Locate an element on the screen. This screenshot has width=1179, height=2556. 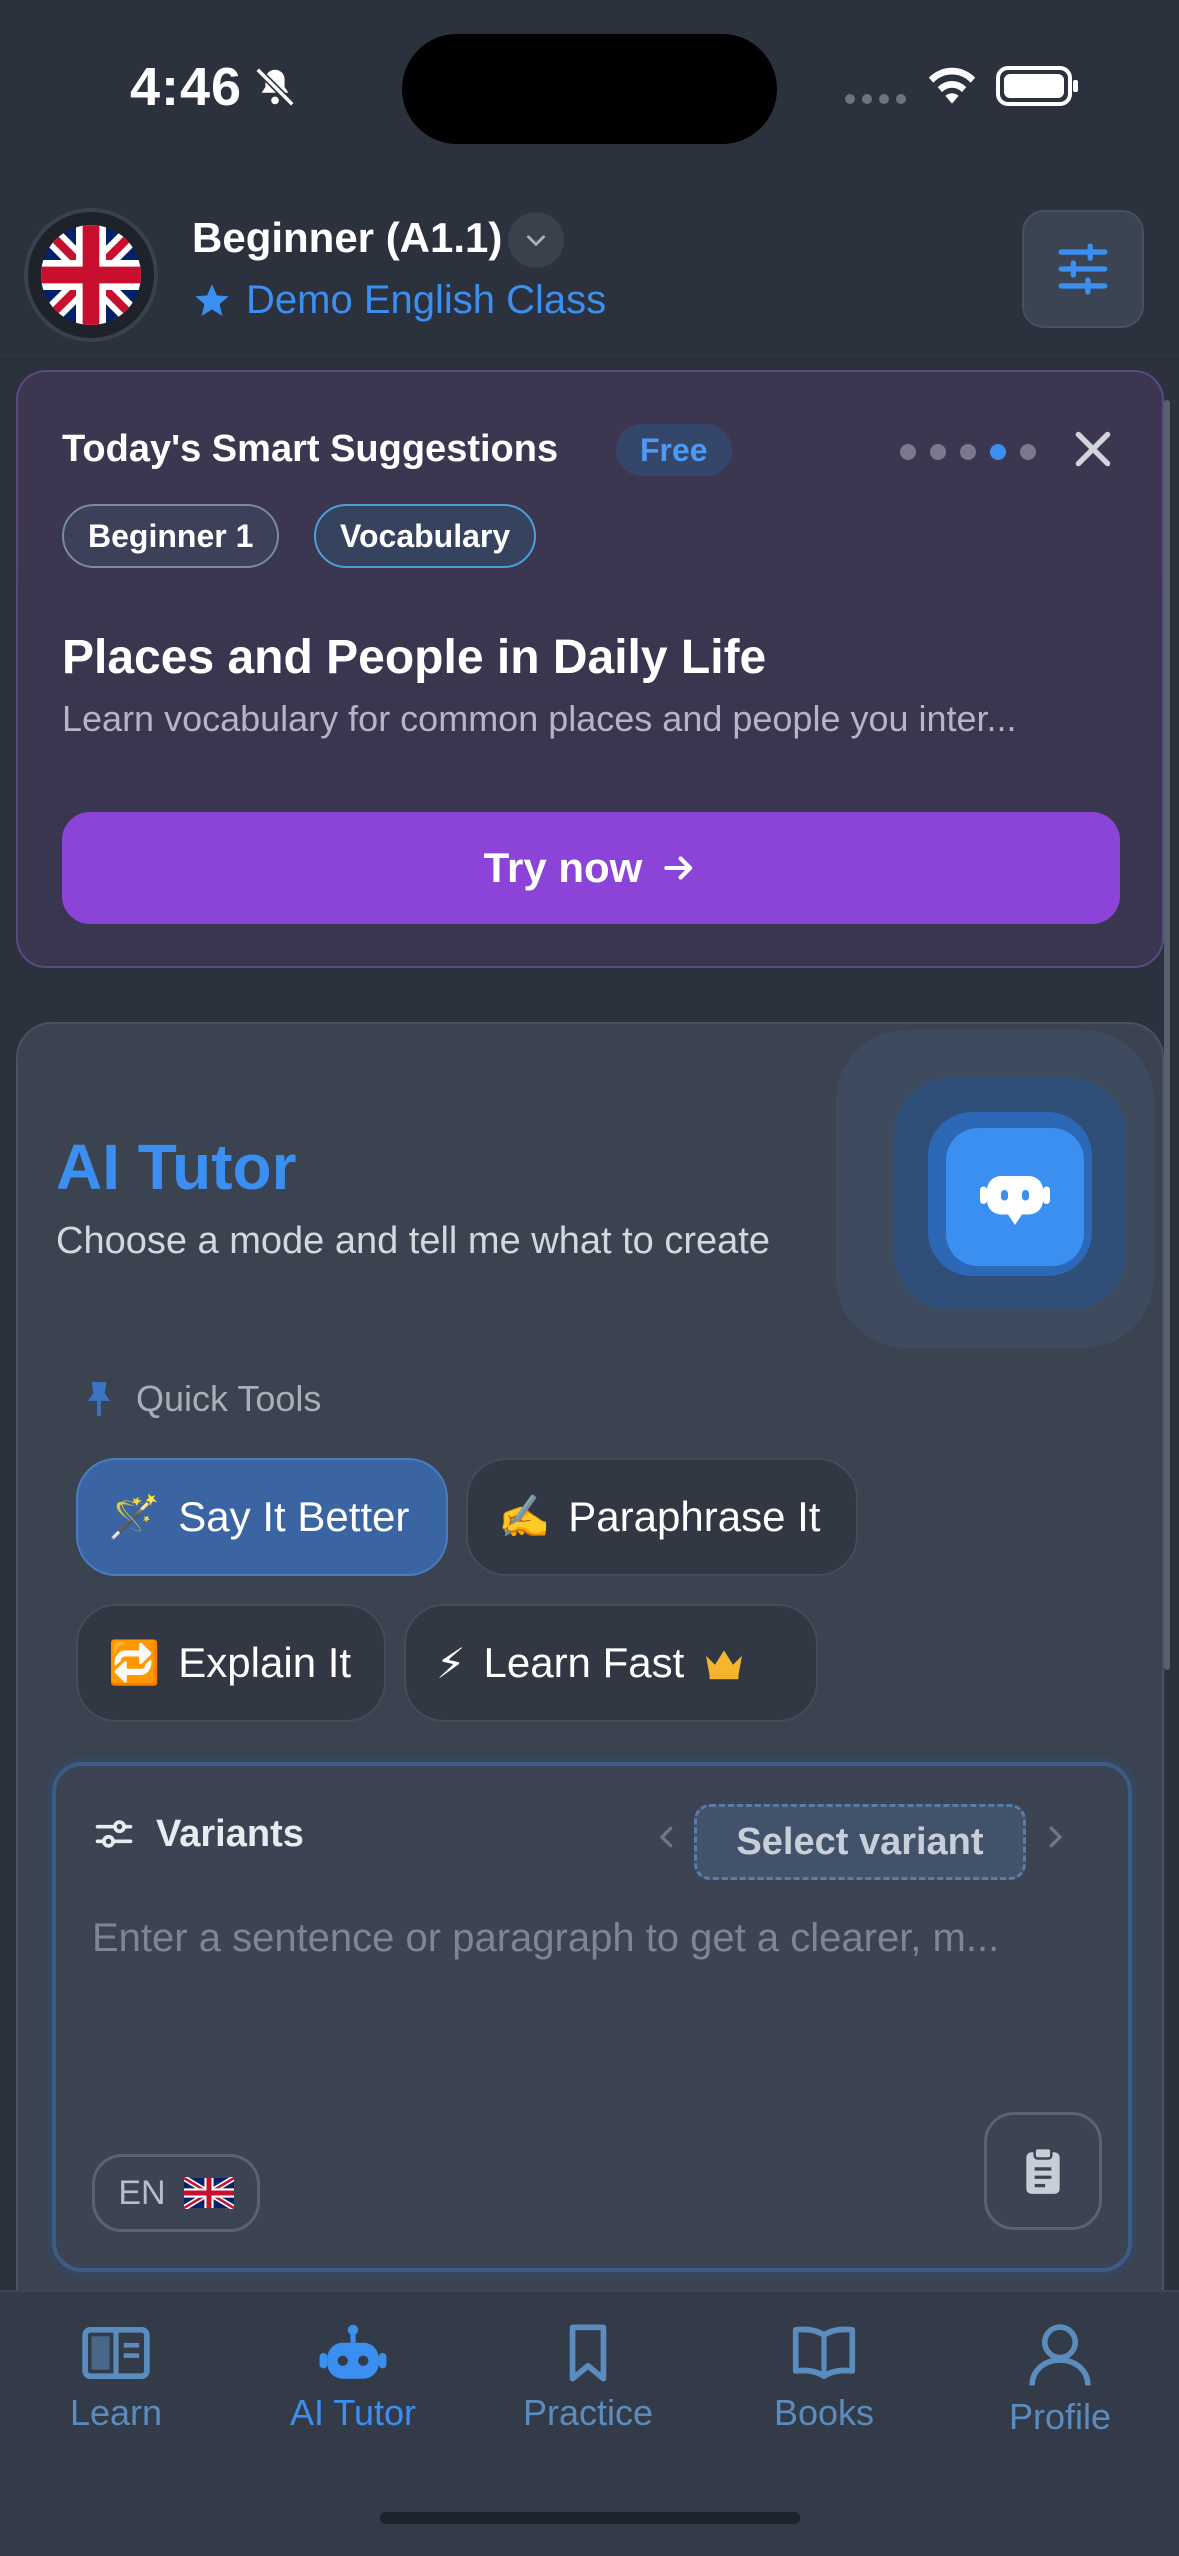
category-tag: Vocabulary is located at coordinates (425, 536).